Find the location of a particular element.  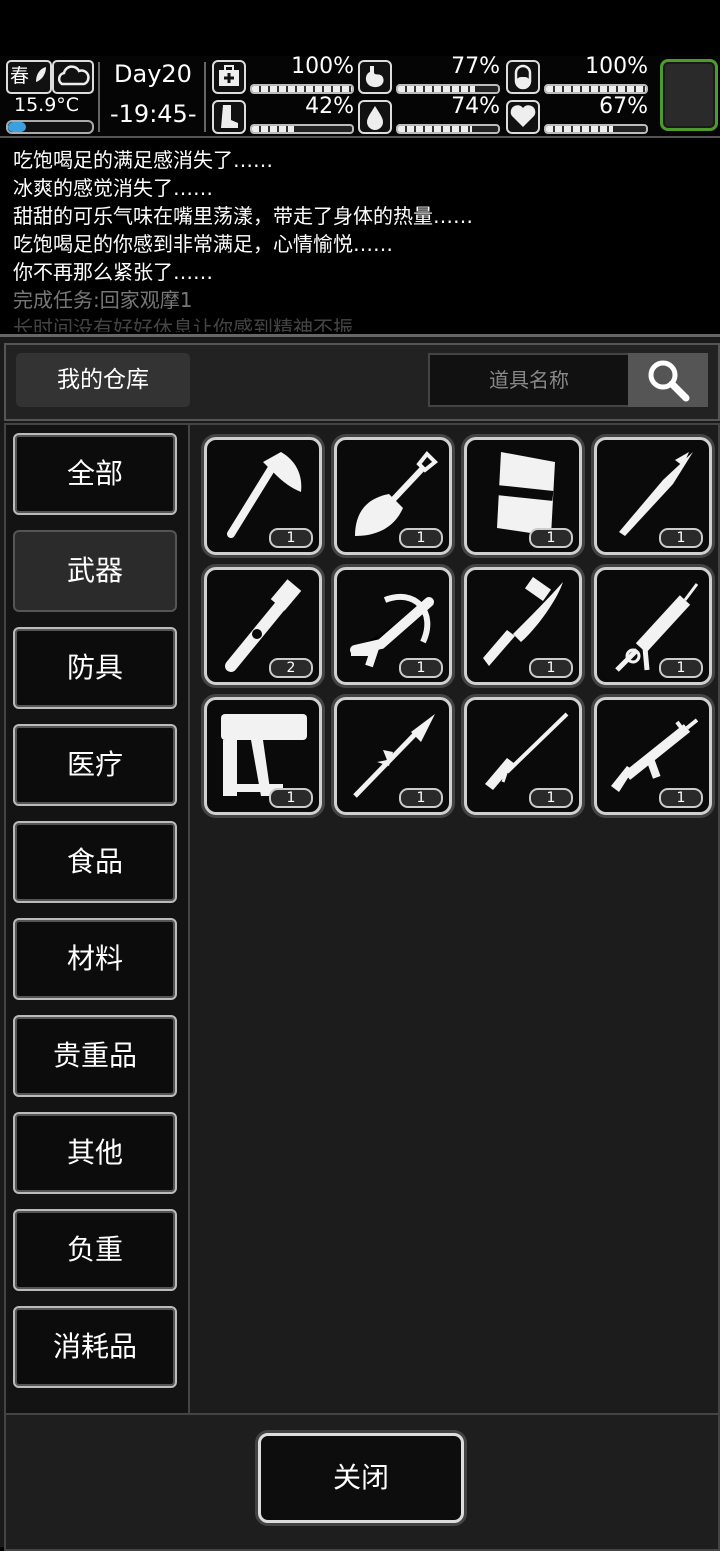

day-counter: Day20 is located at coordinates (153, 74).